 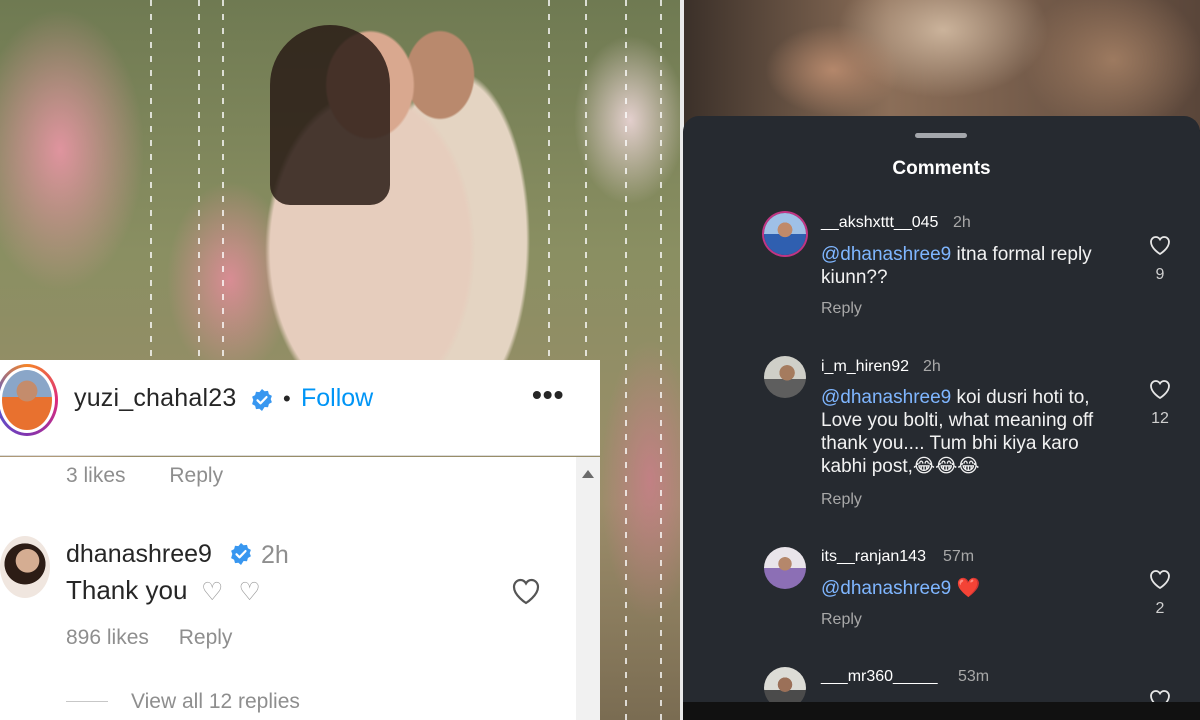 What do you see at coordinates (330, 115) in the screenshot?
I see `photo-hair` at bounding box center [330, 115].